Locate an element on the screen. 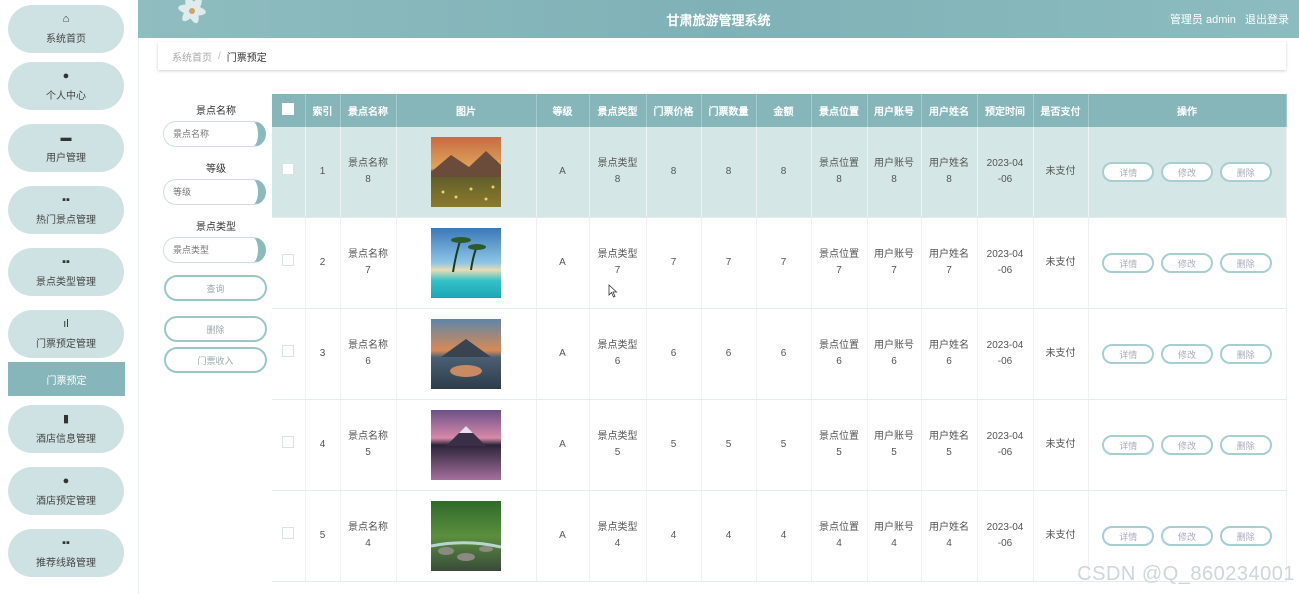 The image size is (1299, 594). nav-label: 用户管理 is located at coordinates (66, 158).